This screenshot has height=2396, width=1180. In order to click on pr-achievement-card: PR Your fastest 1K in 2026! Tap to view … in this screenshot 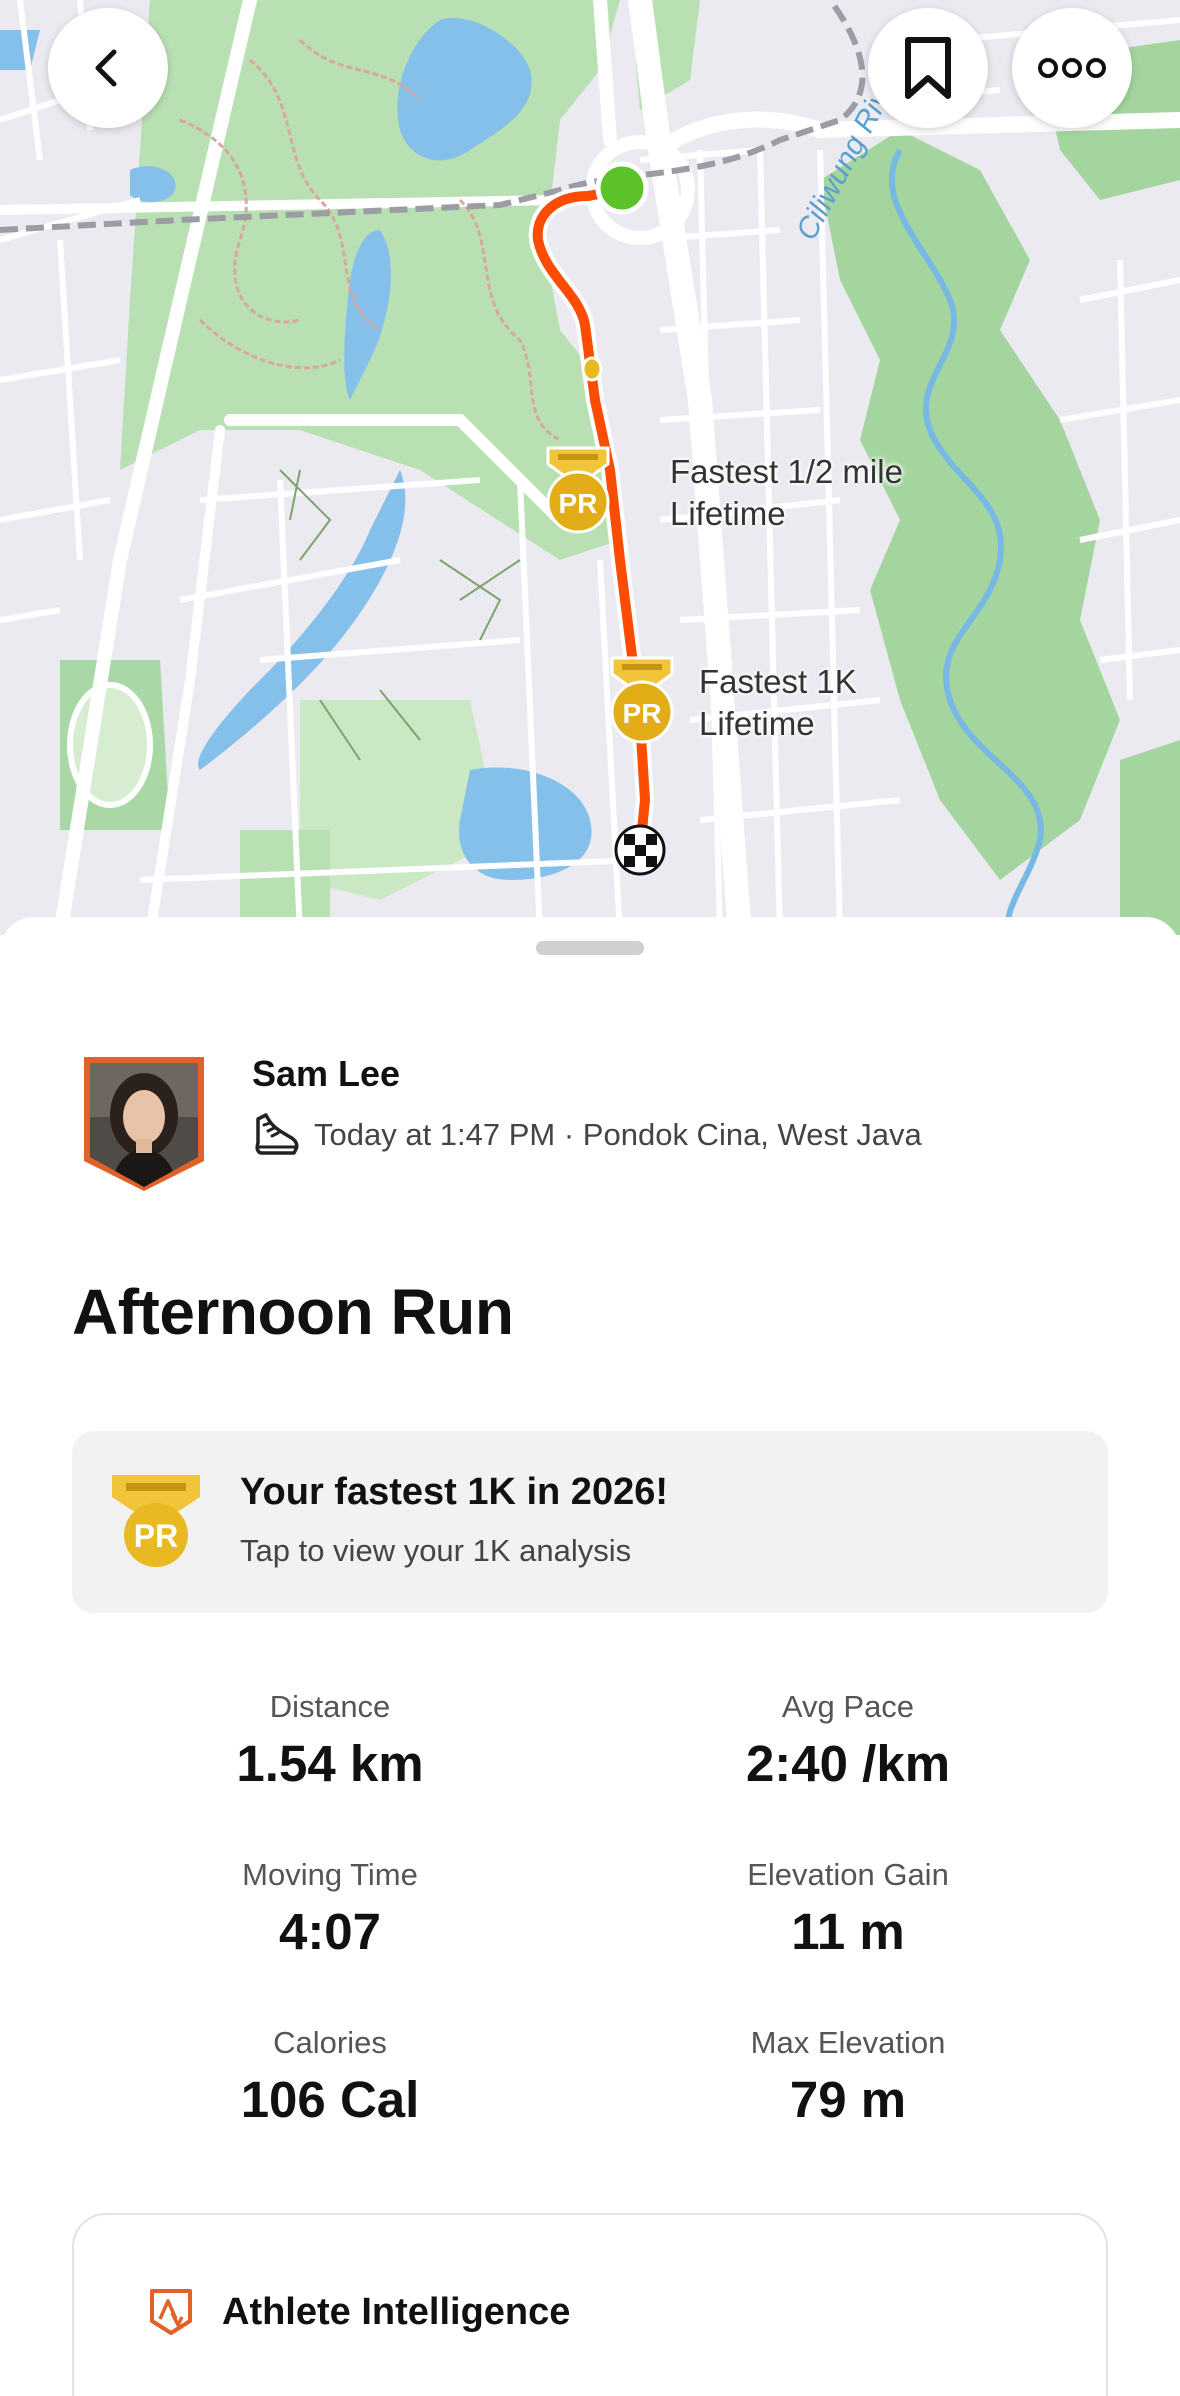, I will do `click(590, 1522)`.